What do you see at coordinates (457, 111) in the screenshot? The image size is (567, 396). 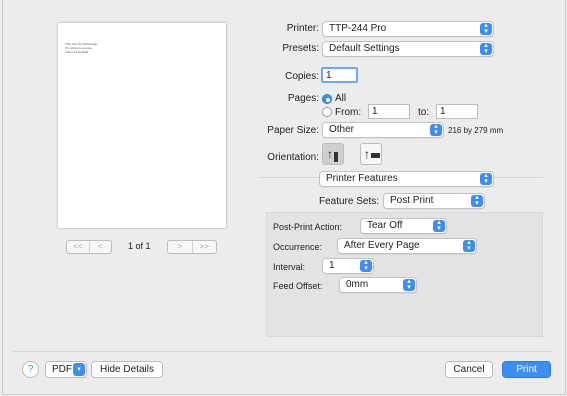 I see `pages-to-field: 1` at bounding box center [457, 111].